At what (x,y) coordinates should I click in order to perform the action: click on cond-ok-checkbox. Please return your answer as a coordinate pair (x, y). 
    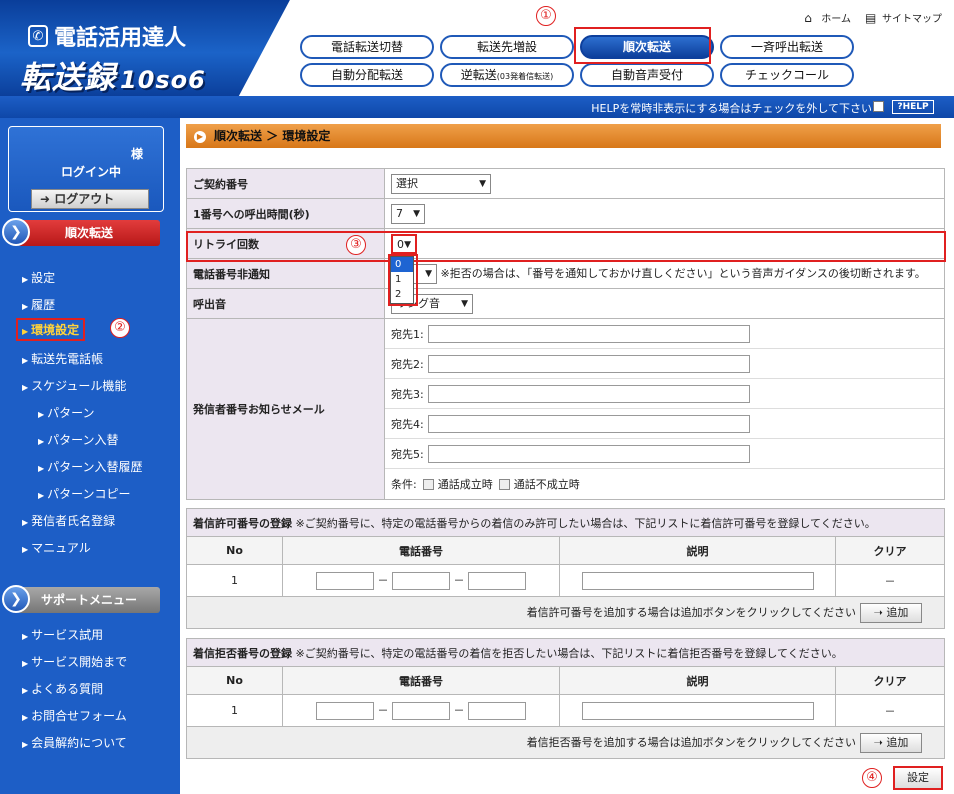
    Looking at the image, I should click on (428, 484).